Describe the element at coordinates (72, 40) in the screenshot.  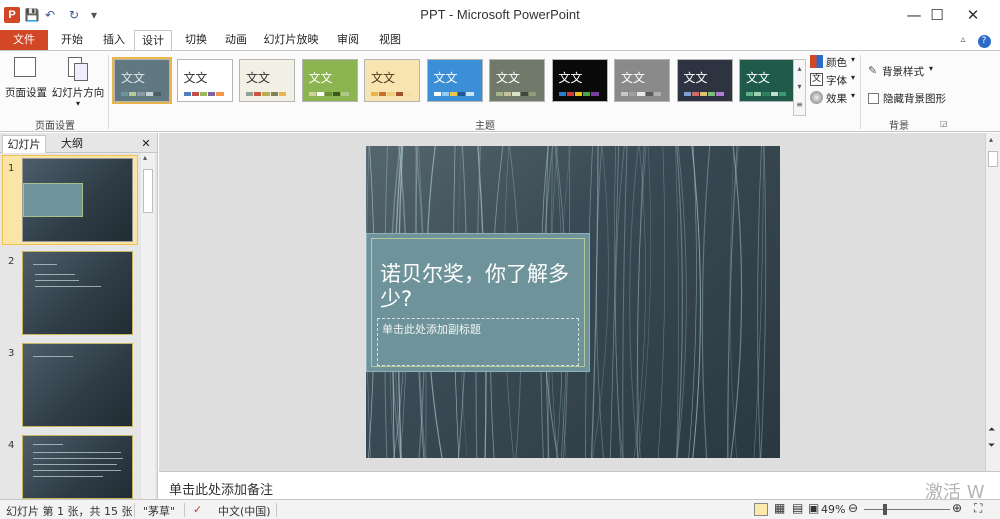
I see `tab-home: 开始` at that location.